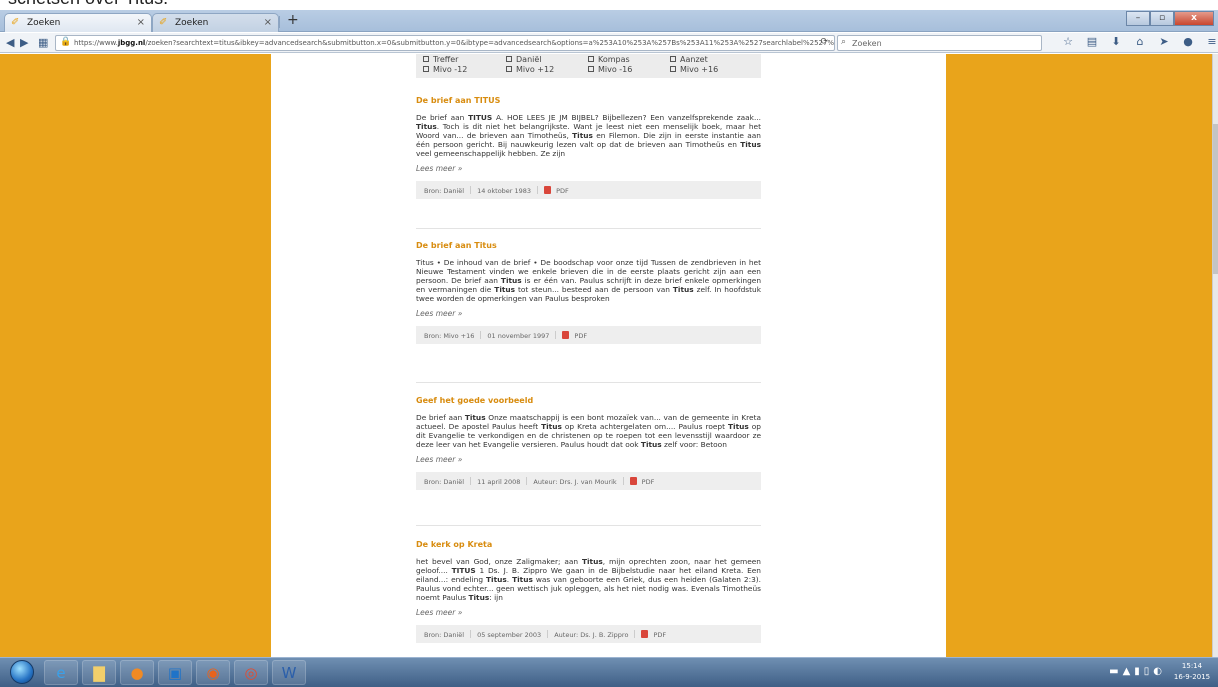 Image resolution: width=1218 pixels, height=687 pixels. I want to click on filter-option: Mivo +16, so click(694, 70).